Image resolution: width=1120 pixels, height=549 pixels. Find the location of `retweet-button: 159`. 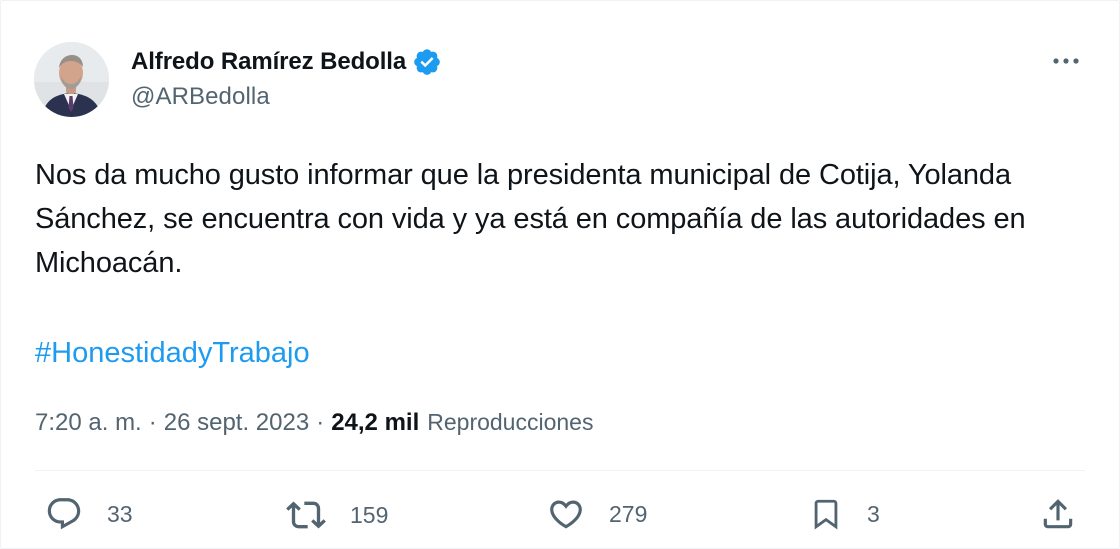

retweet-button: 159 is located at coordinates (337, 515).